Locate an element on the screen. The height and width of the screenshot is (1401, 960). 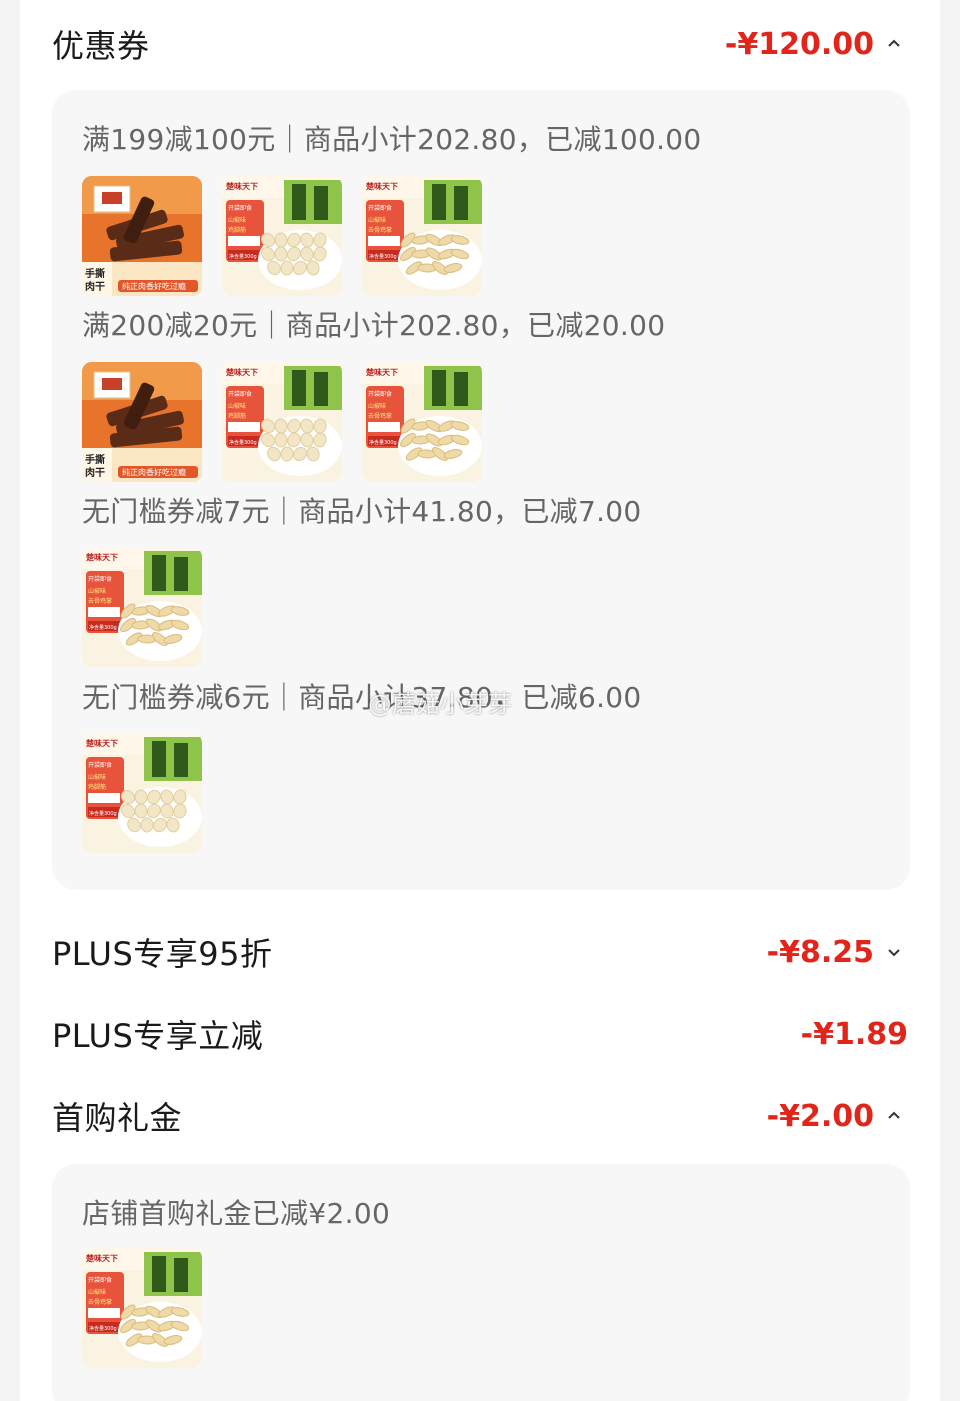
coupon-amount-wrap: -¥120.00 is located at coordinates (816, 44).